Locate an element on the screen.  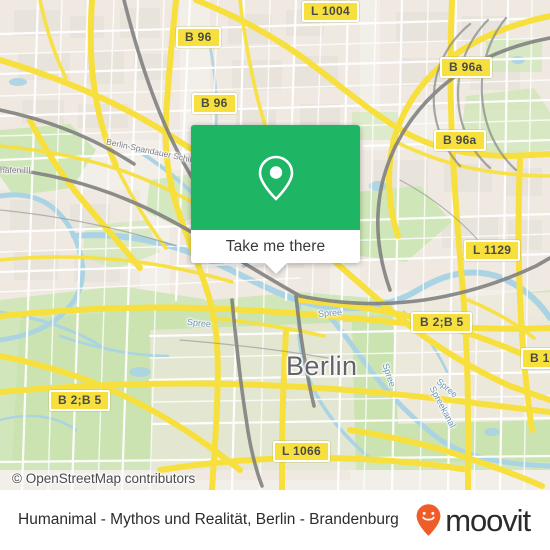
popup-header is located at coordinates (275, 177).